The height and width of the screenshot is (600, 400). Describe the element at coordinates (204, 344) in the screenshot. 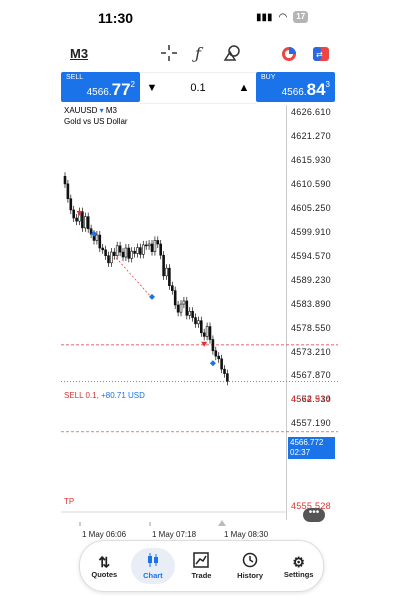

I see `sell-entry-marker` at that location.